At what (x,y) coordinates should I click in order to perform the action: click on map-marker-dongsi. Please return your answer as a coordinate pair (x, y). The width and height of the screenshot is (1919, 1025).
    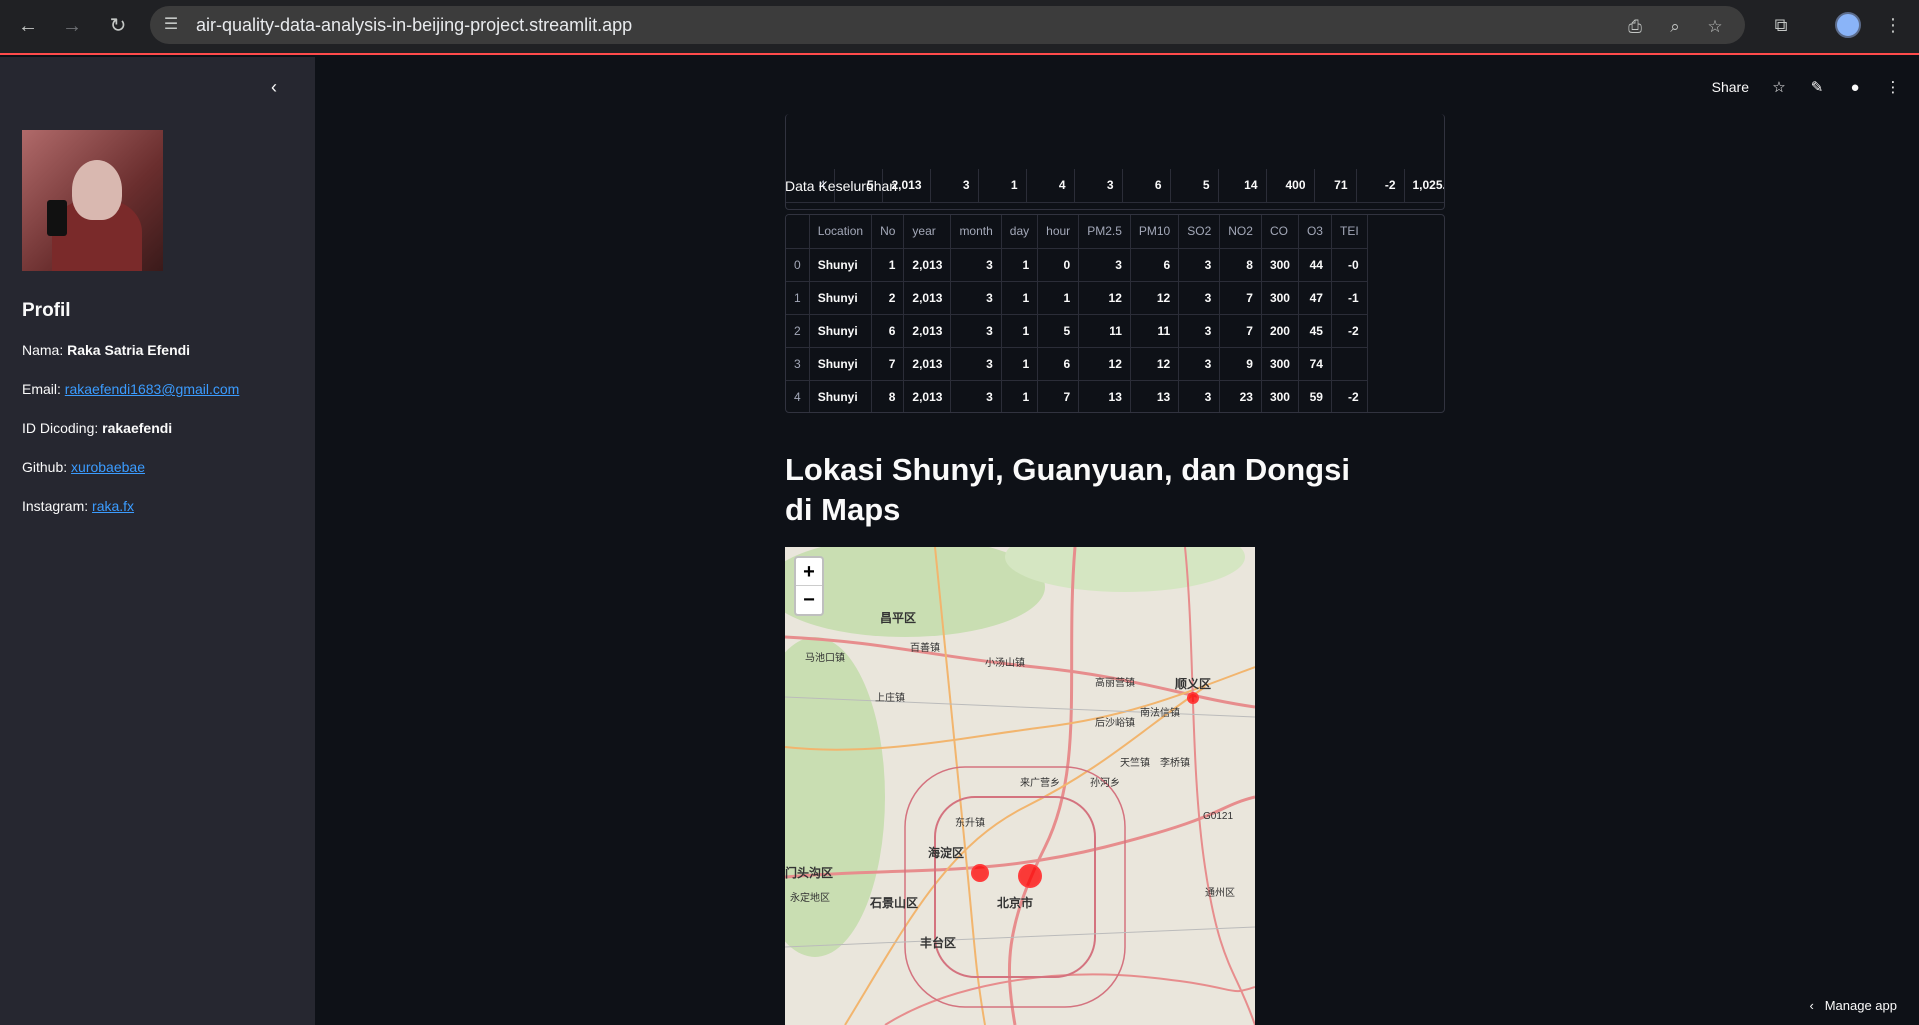
    Looking at the image, I should click on (1030, 876).